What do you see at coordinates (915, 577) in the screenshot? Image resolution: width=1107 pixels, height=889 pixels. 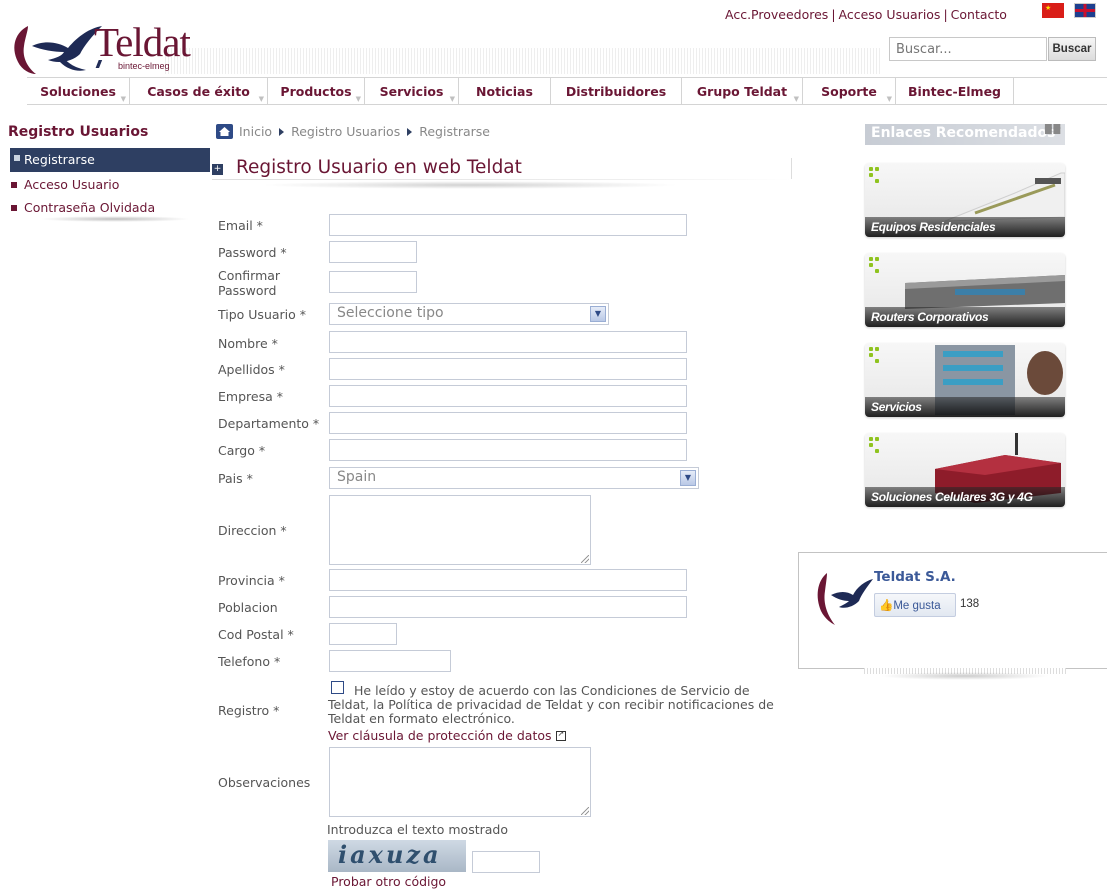 I see `facebook-page-name: Teldat S.A.` at bounding box center [915, 577].